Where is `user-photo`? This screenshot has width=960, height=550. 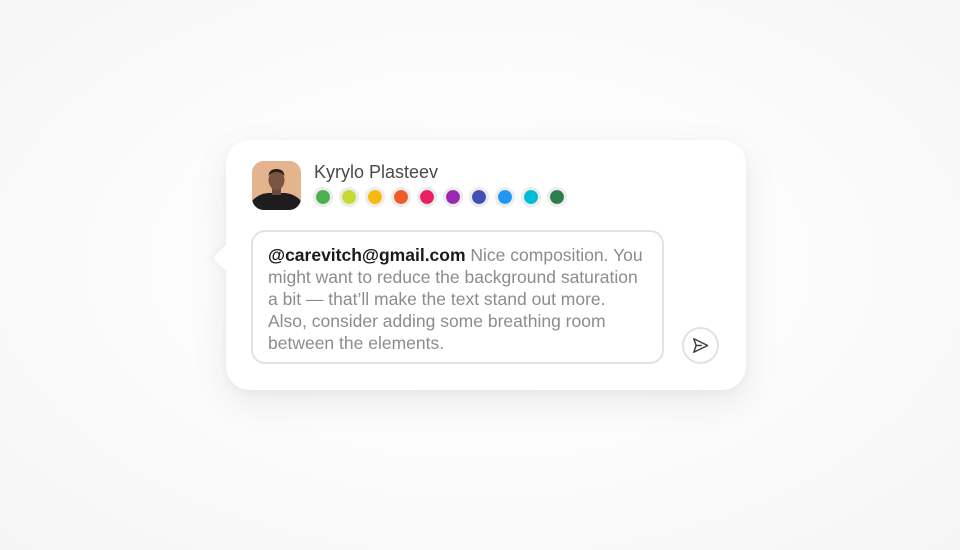
user-photo is located at coordinates (276, 185).